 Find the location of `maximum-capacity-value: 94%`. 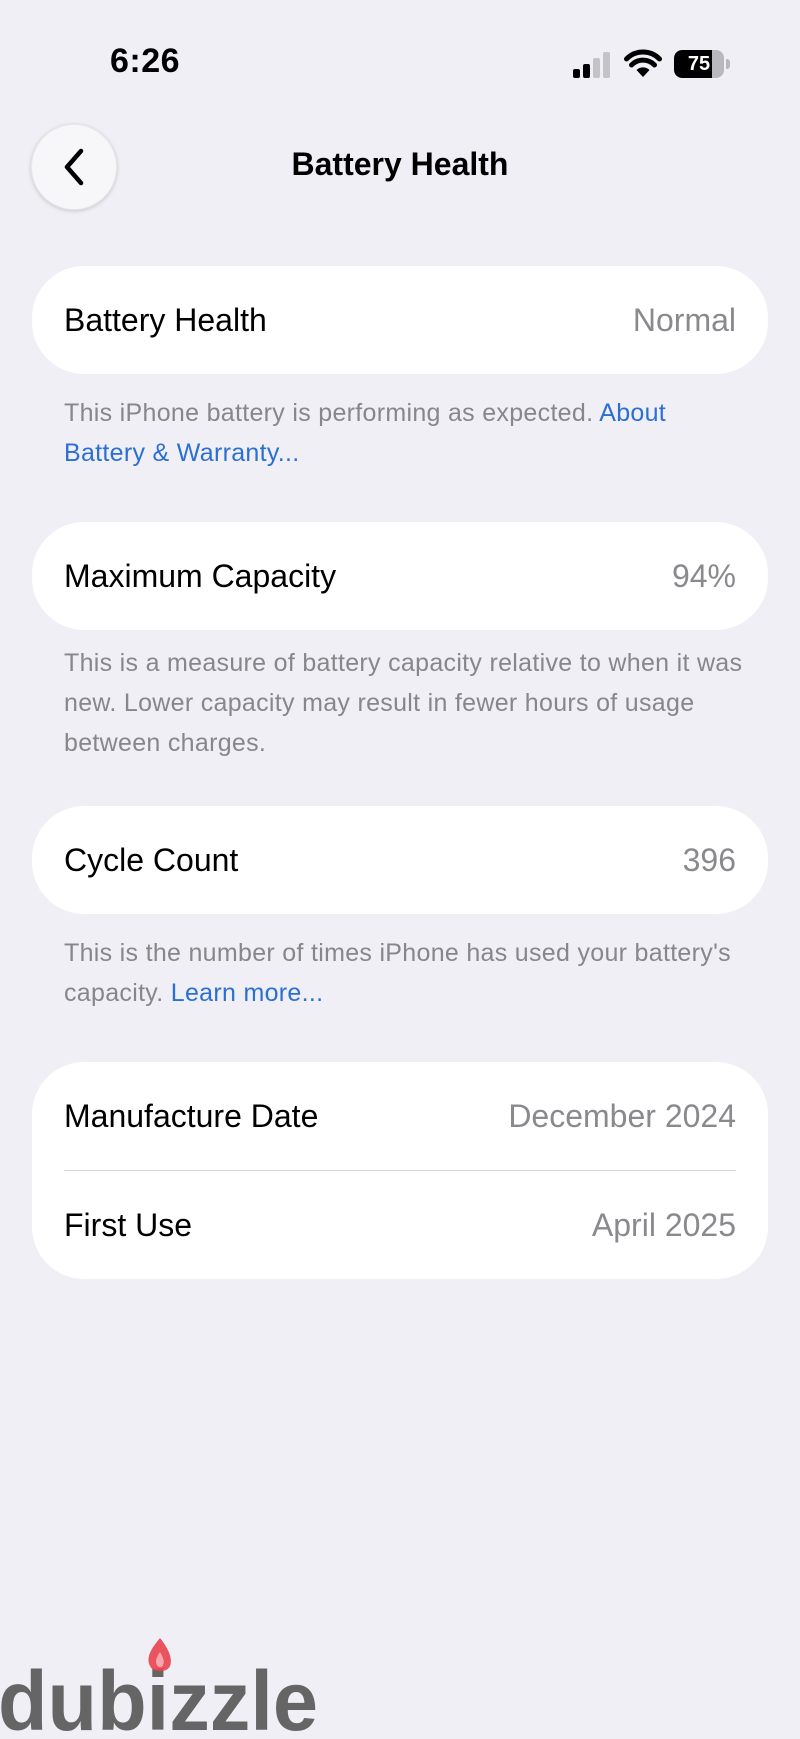

maximum-capacity-value: 94% is located at coordinates (703, 575).